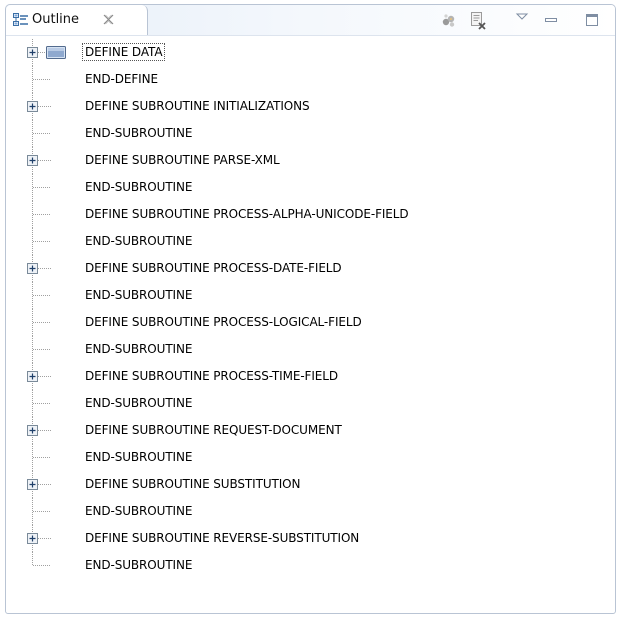  Describe the element at coordinates (197, 106) in the screenshot. I see `tree-item-label: DEFINE SUBROUTINE INITIALIZATIONS` at that location.